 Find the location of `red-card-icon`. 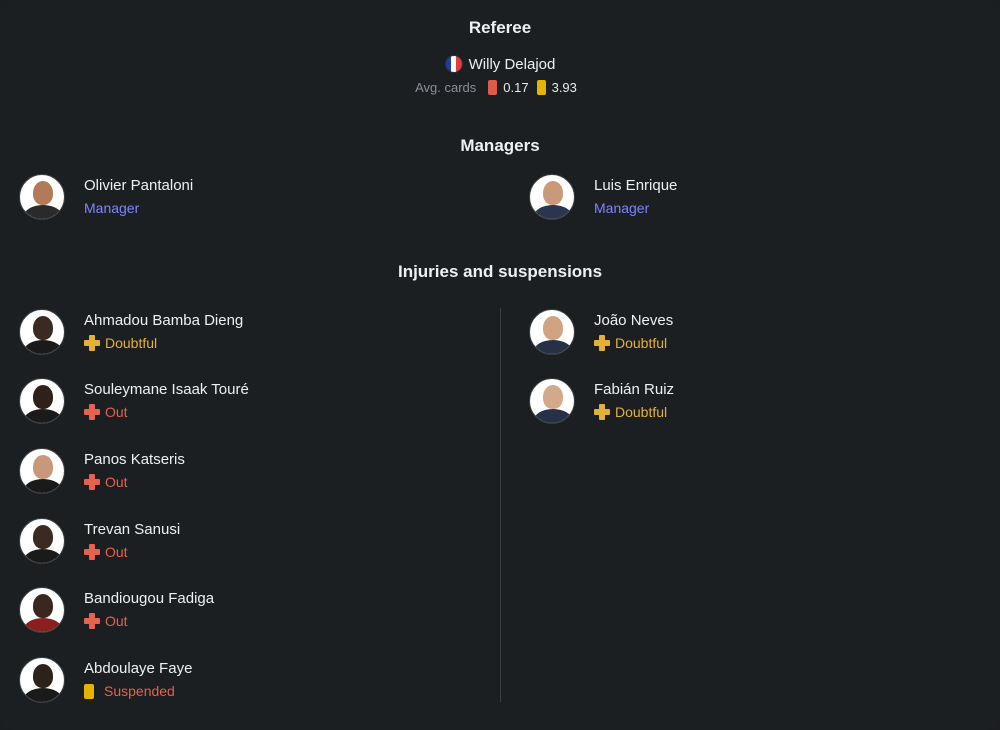

red-card-icon is located at coordinates (493, 87).